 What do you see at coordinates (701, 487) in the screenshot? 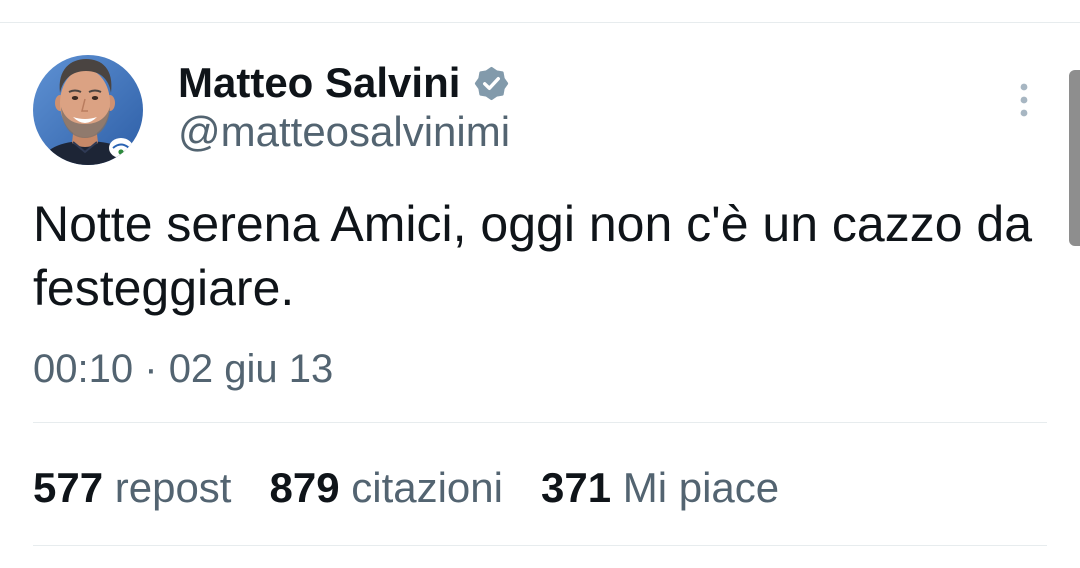
I see `stat-label: Mi piace` at bounding box center [701, 487].